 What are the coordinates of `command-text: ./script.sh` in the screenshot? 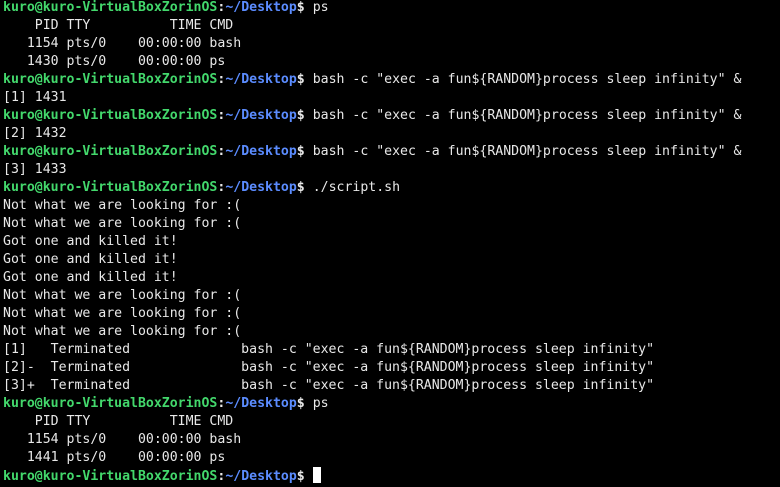 It's located at (356, 187).